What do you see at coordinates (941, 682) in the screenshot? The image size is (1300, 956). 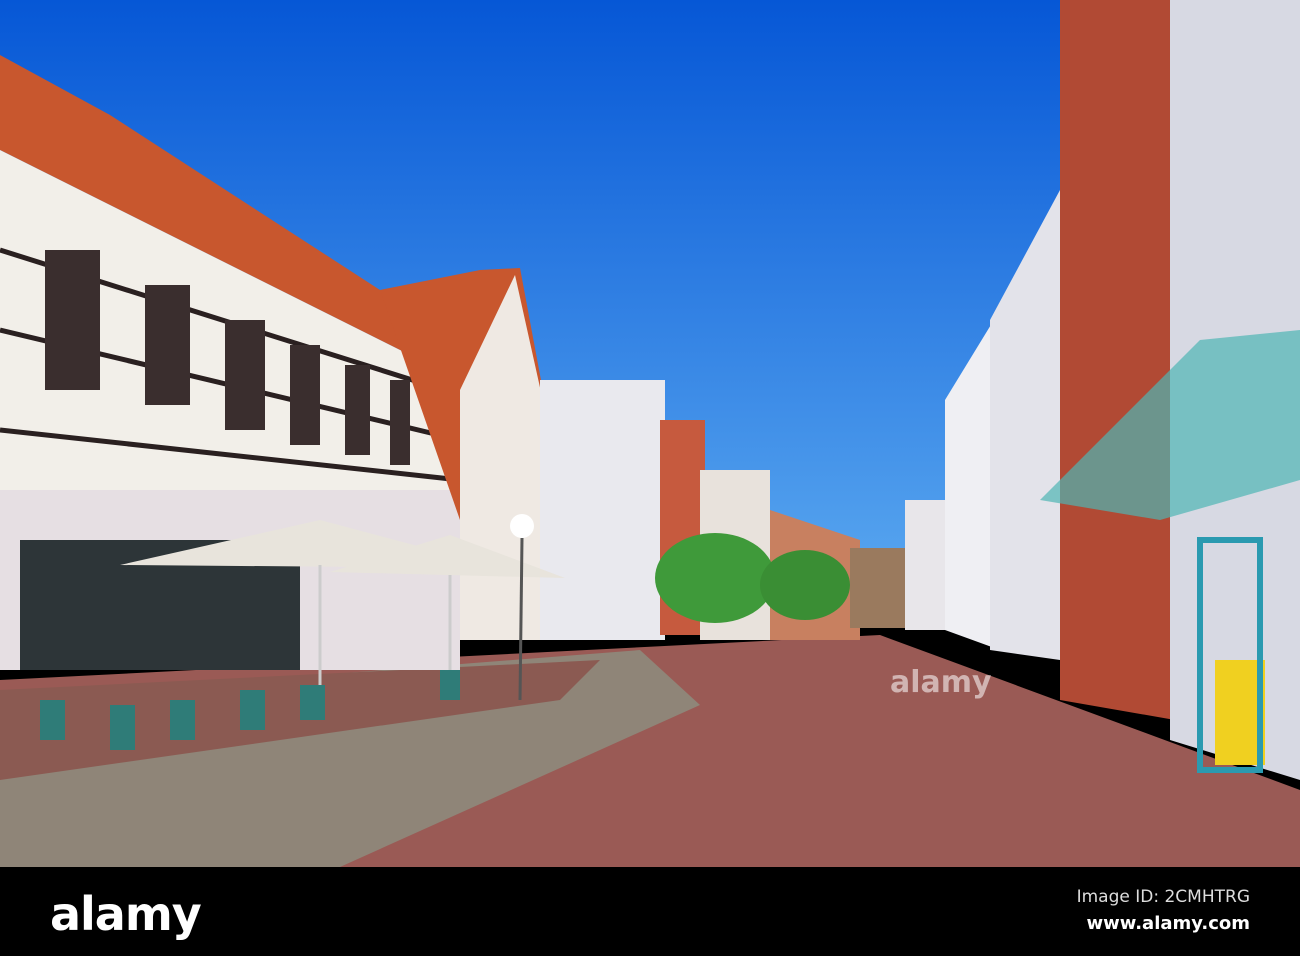 I see `watermark-overlay: alamy` at bounding box center [941, 682].